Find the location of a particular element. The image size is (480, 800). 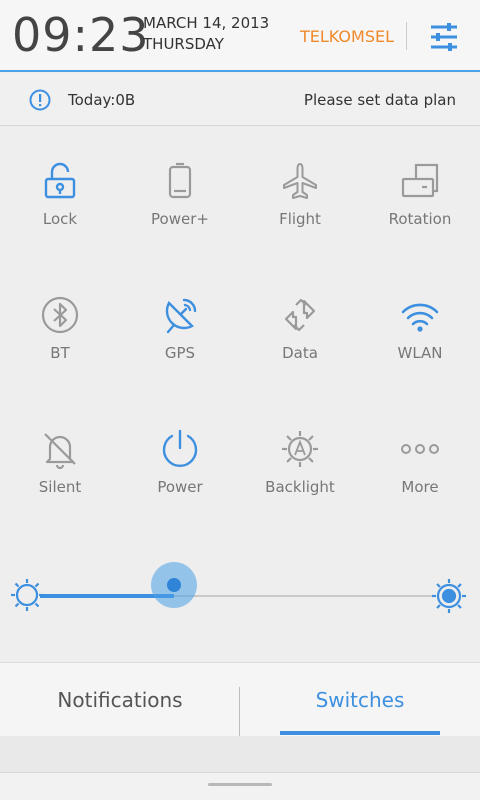

toggle-more: More is located at coordinates (420, 462).